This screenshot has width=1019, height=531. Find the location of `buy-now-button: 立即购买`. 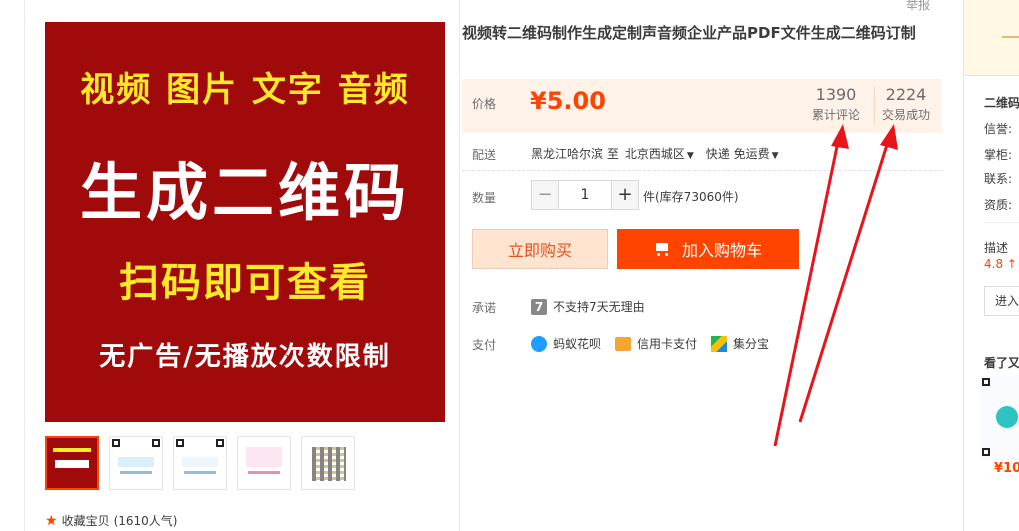

buy-now-button: 立即购买 is located at coordinates (540, 249).